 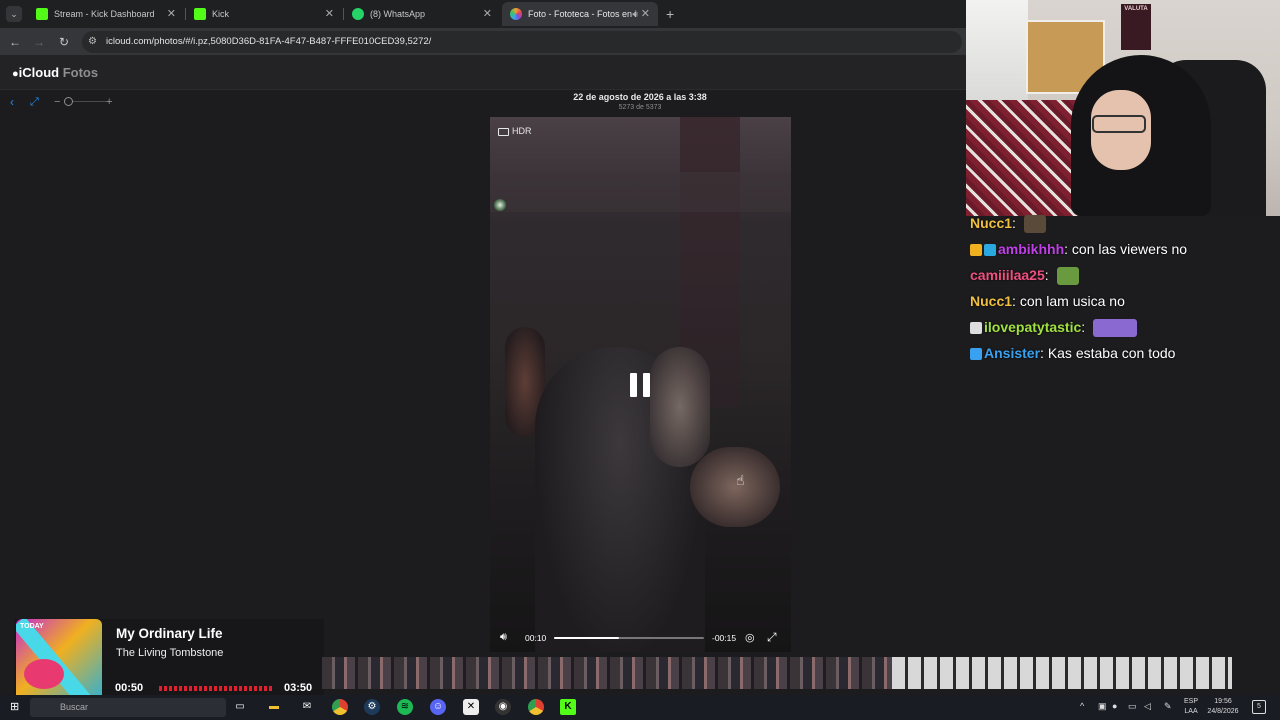 I want to click on microphone-icon: ●, so click(x=1114, y=706).